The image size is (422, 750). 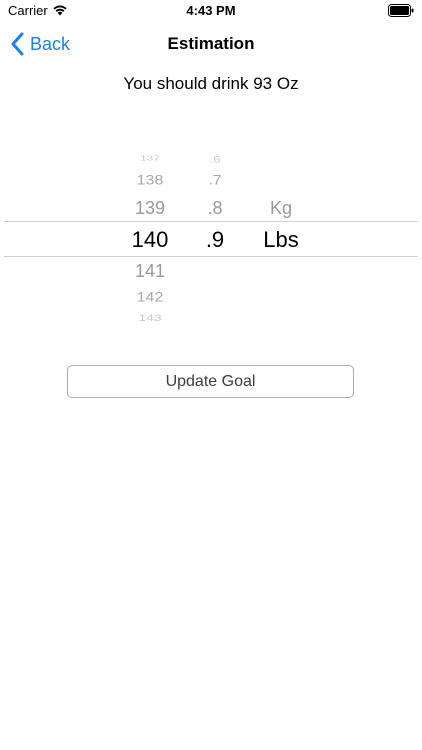 What do you see at coordinates (215, 180) in the screenshot?
I see `picker-decimal-item: .7` at bounding box center [215, 180].